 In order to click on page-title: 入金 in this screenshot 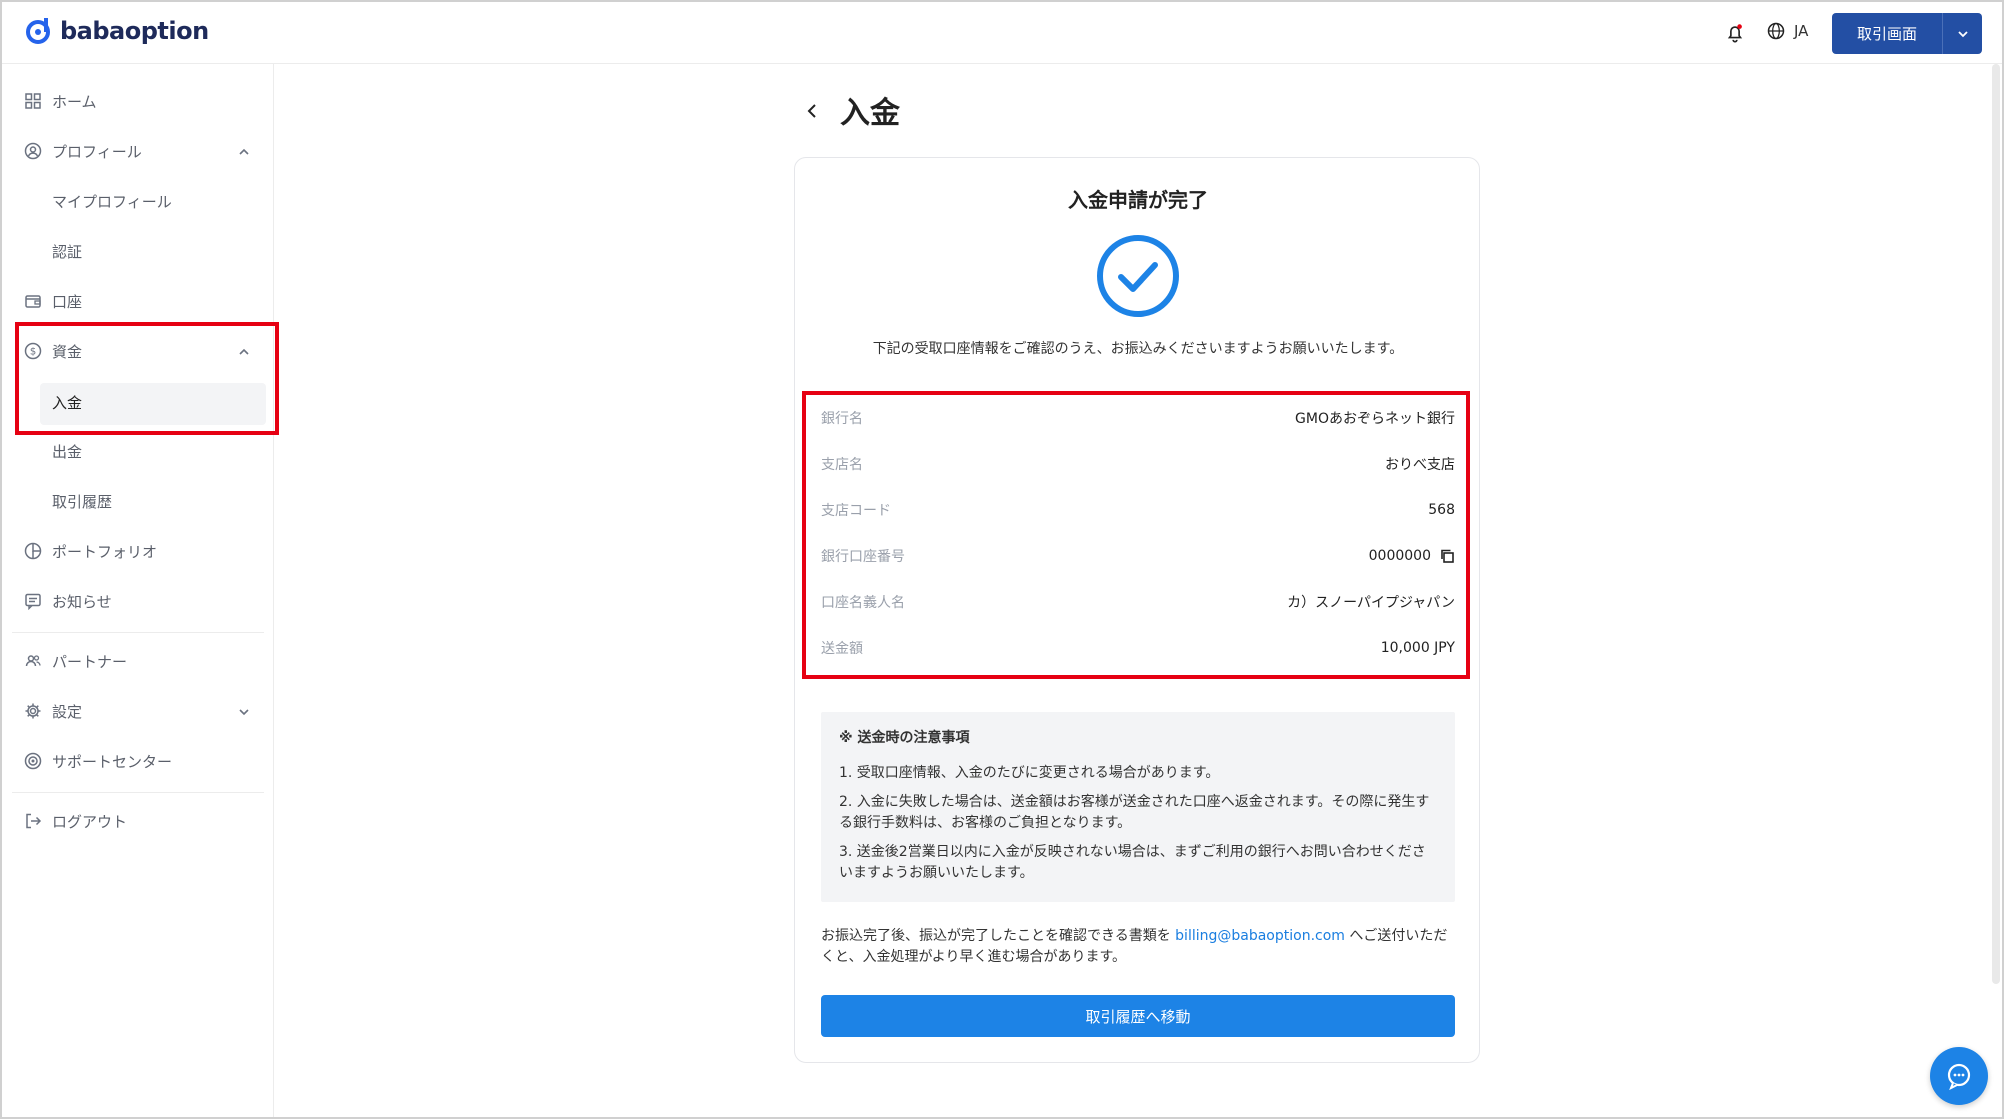, I will do `click(870, 113)`.